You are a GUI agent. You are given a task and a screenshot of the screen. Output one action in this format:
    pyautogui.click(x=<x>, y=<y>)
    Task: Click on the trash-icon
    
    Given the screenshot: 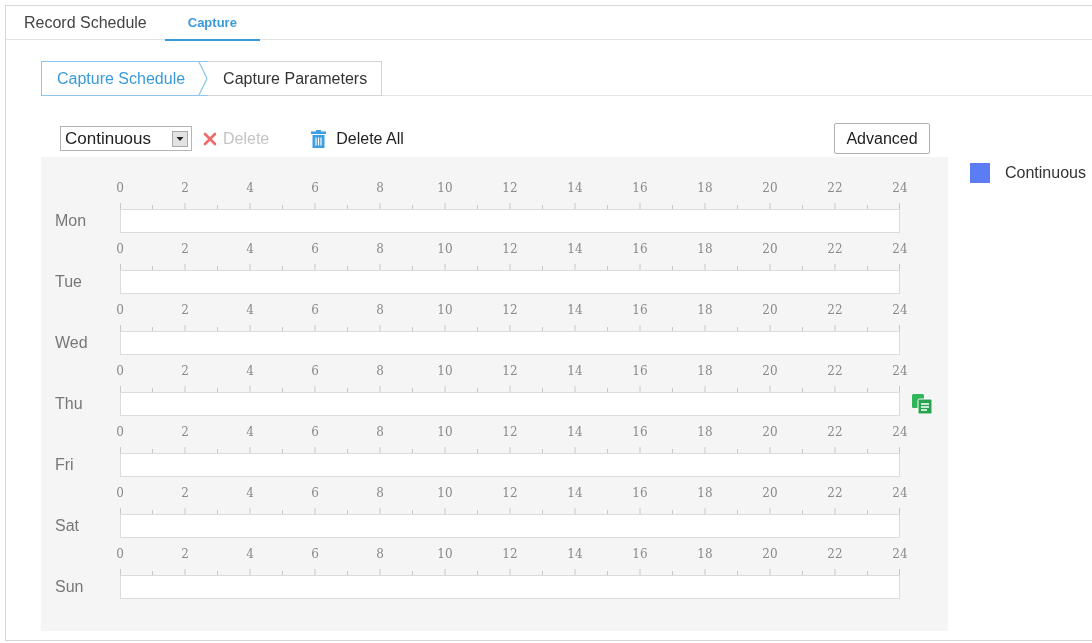 What is the action you would take?
    pyautogui.click(x=319, y=138)
    